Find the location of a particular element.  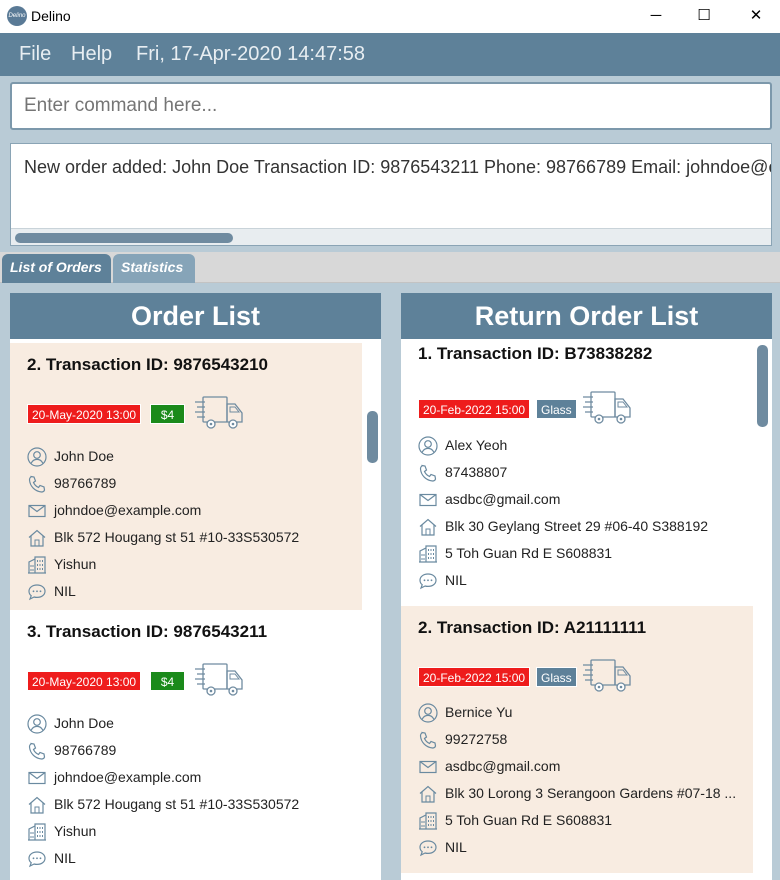

app-logo-icon: Delino is located at coordinates (17, 16).